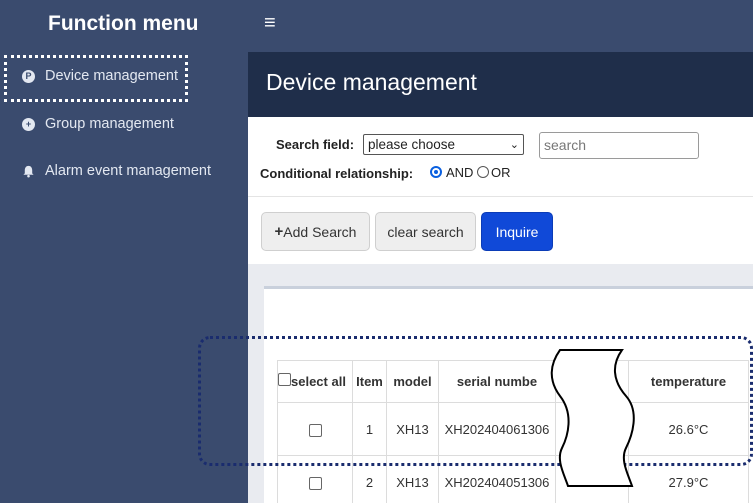  I want to click on search-input: search, so click(619, 145).